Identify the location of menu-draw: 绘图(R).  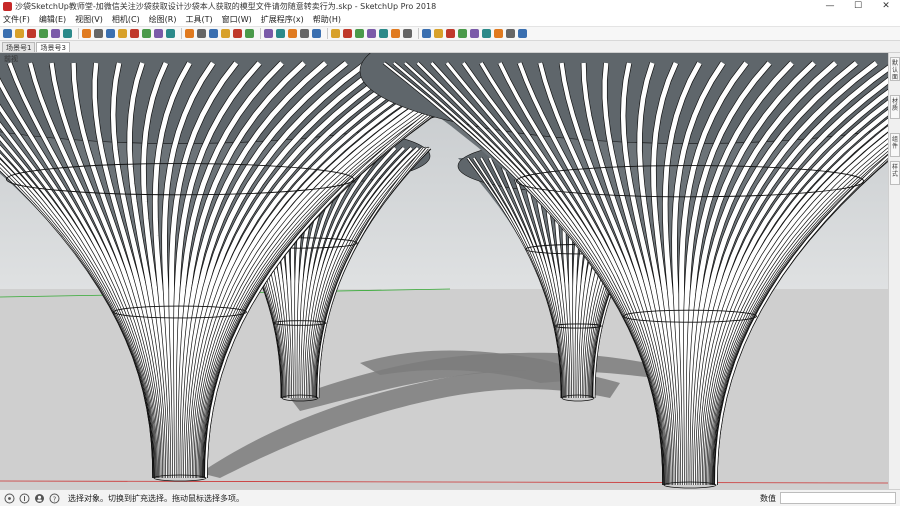
(163, 19).